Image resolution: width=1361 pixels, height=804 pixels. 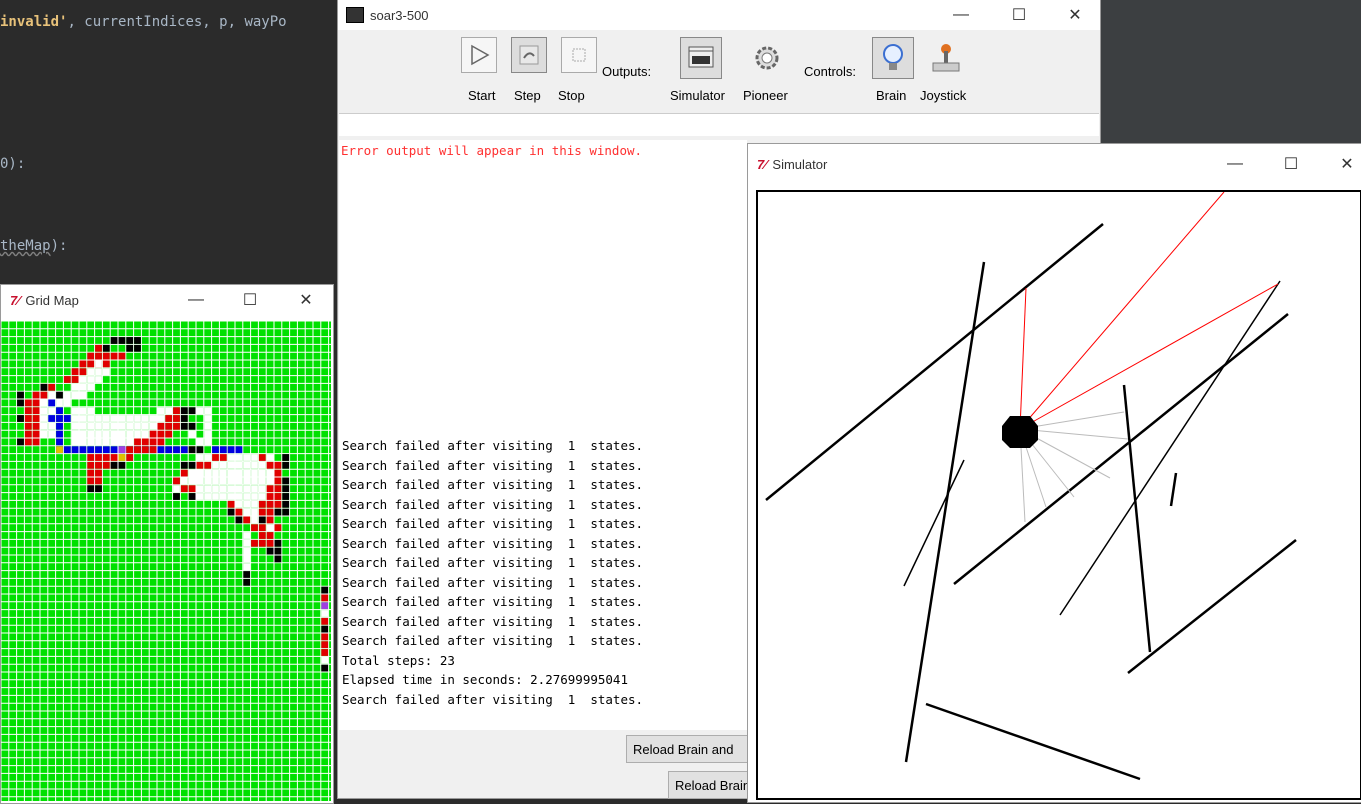 What do you see at coordinates (946, 58) in the screenshot?
I see `joystick-control-button` at bounding box center [946, 58].